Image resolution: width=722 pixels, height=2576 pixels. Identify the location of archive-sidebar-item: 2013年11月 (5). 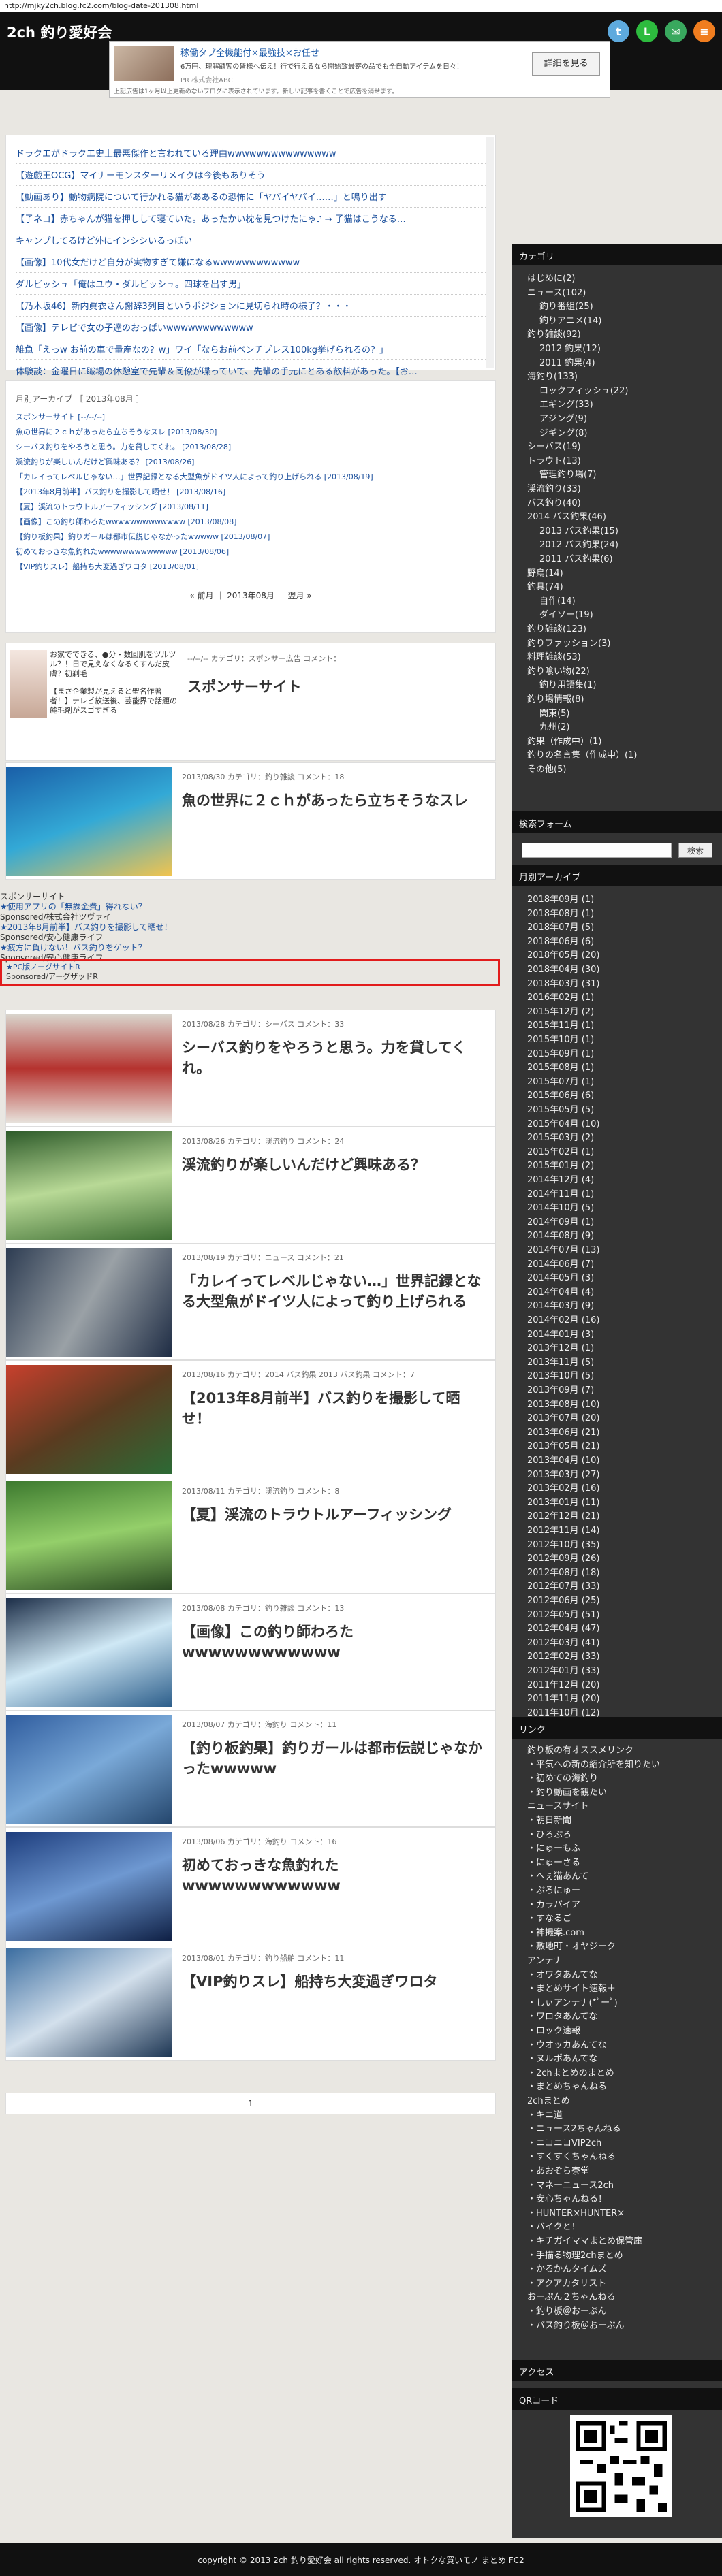
(560, 1363).